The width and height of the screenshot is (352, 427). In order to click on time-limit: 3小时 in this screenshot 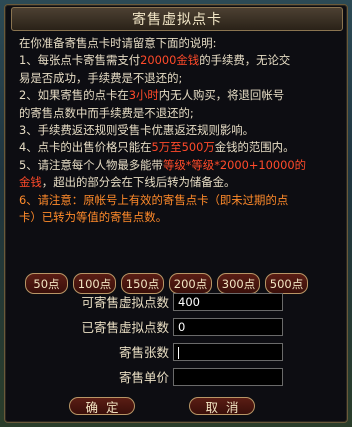, I will do `click(143, 95)`.